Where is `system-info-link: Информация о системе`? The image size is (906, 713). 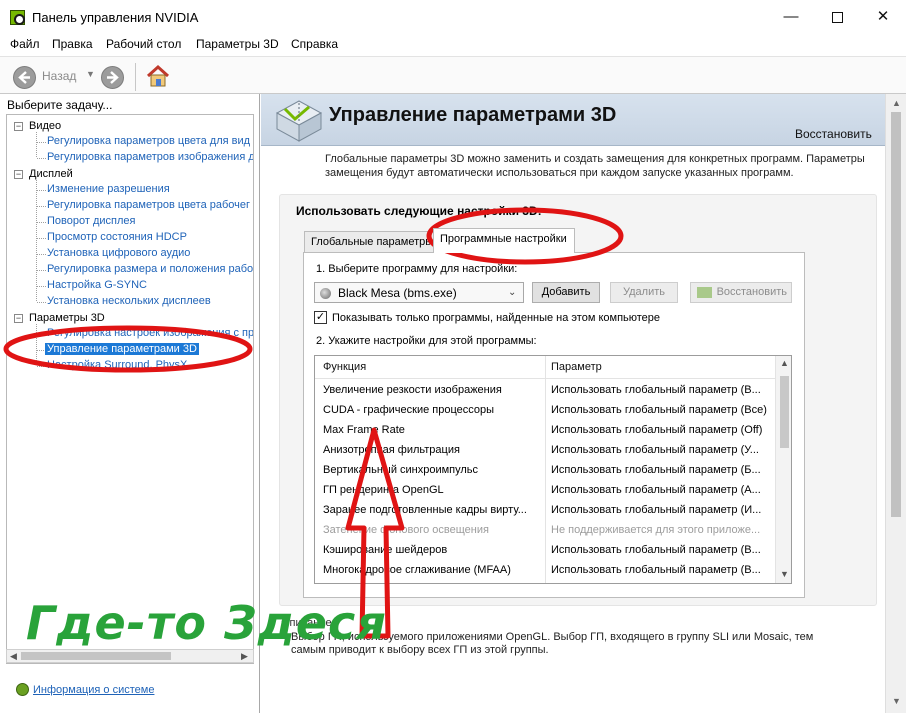 system-info-link: Информация о системе is located at coordinates (93, 690).